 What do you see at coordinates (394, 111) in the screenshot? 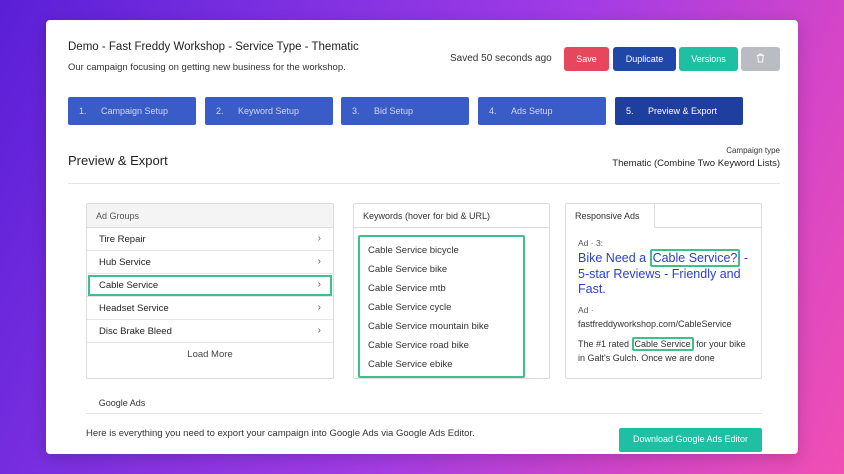
I see `step-label: Bid Setup` at bounding box center [394, 111].